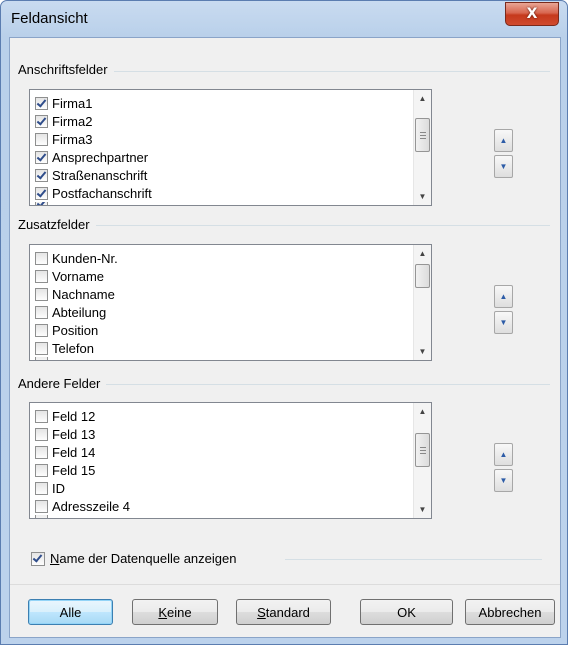 This screenshot has height=645, width=568. I want to click on list-item: Feld 14, so click(82, 452).